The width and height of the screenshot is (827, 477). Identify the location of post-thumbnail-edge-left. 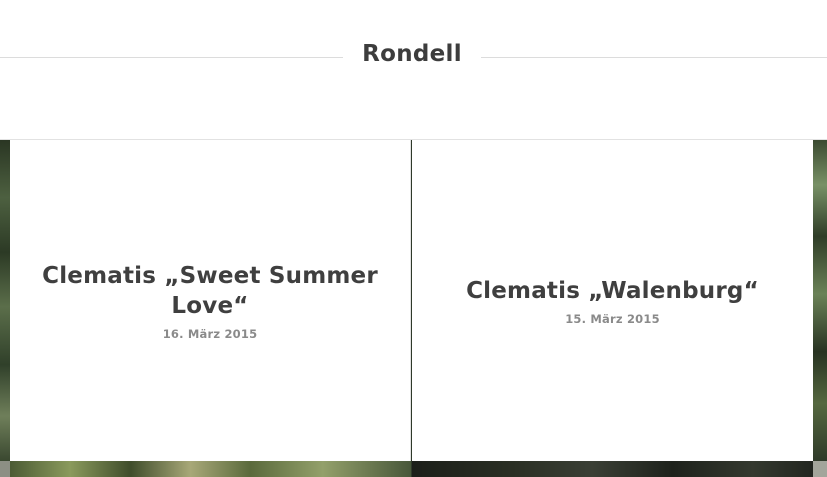
(5, 300).